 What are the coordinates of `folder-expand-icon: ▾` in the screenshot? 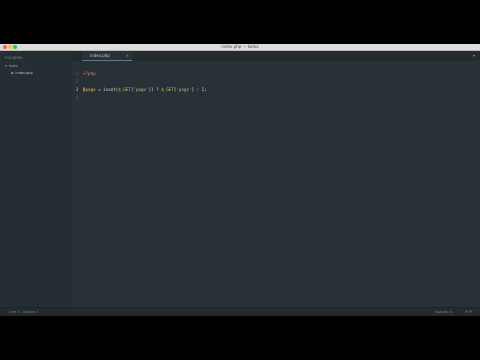 It's located at (6, 66).